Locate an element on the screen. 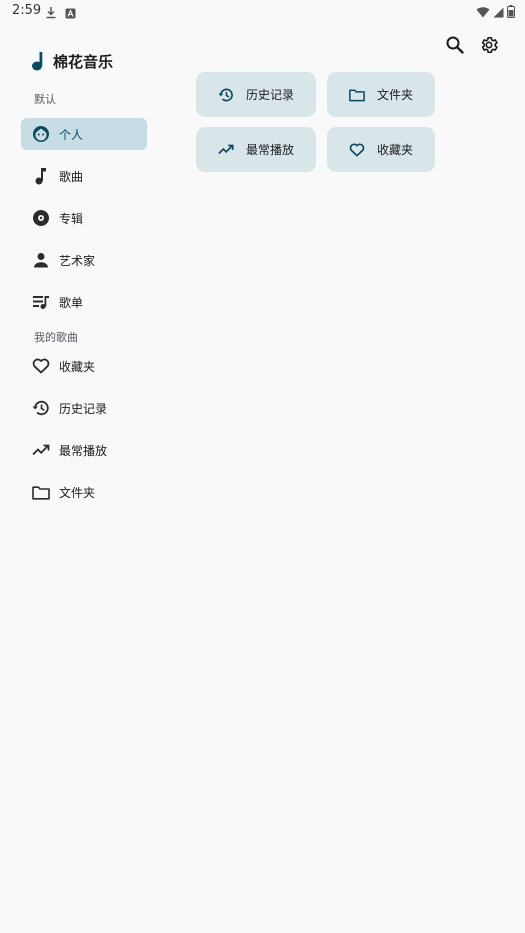 This screenshot has height=933, width=525. nav-item-label: 最常播放 is located at coordinates (83, 450).